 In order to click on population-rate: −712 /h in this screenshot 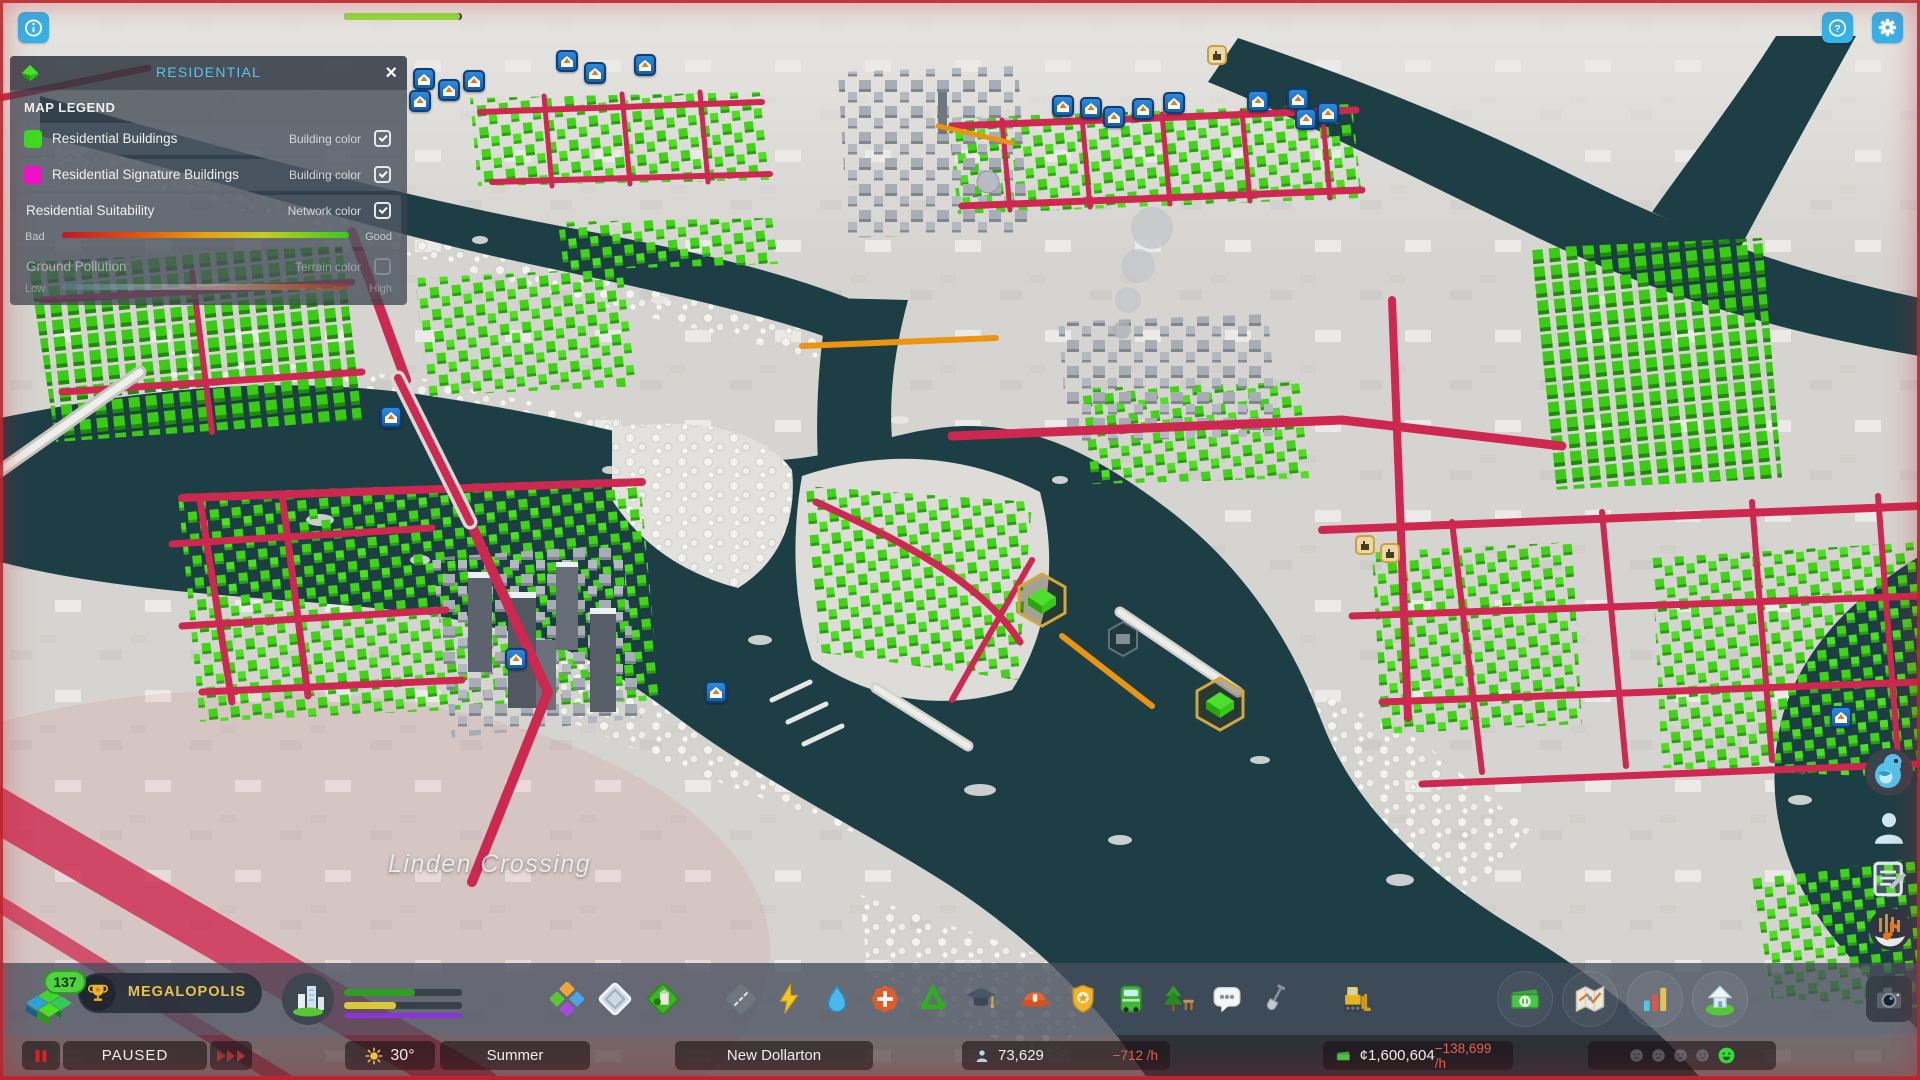, I will do `click(1135, 1055)`.